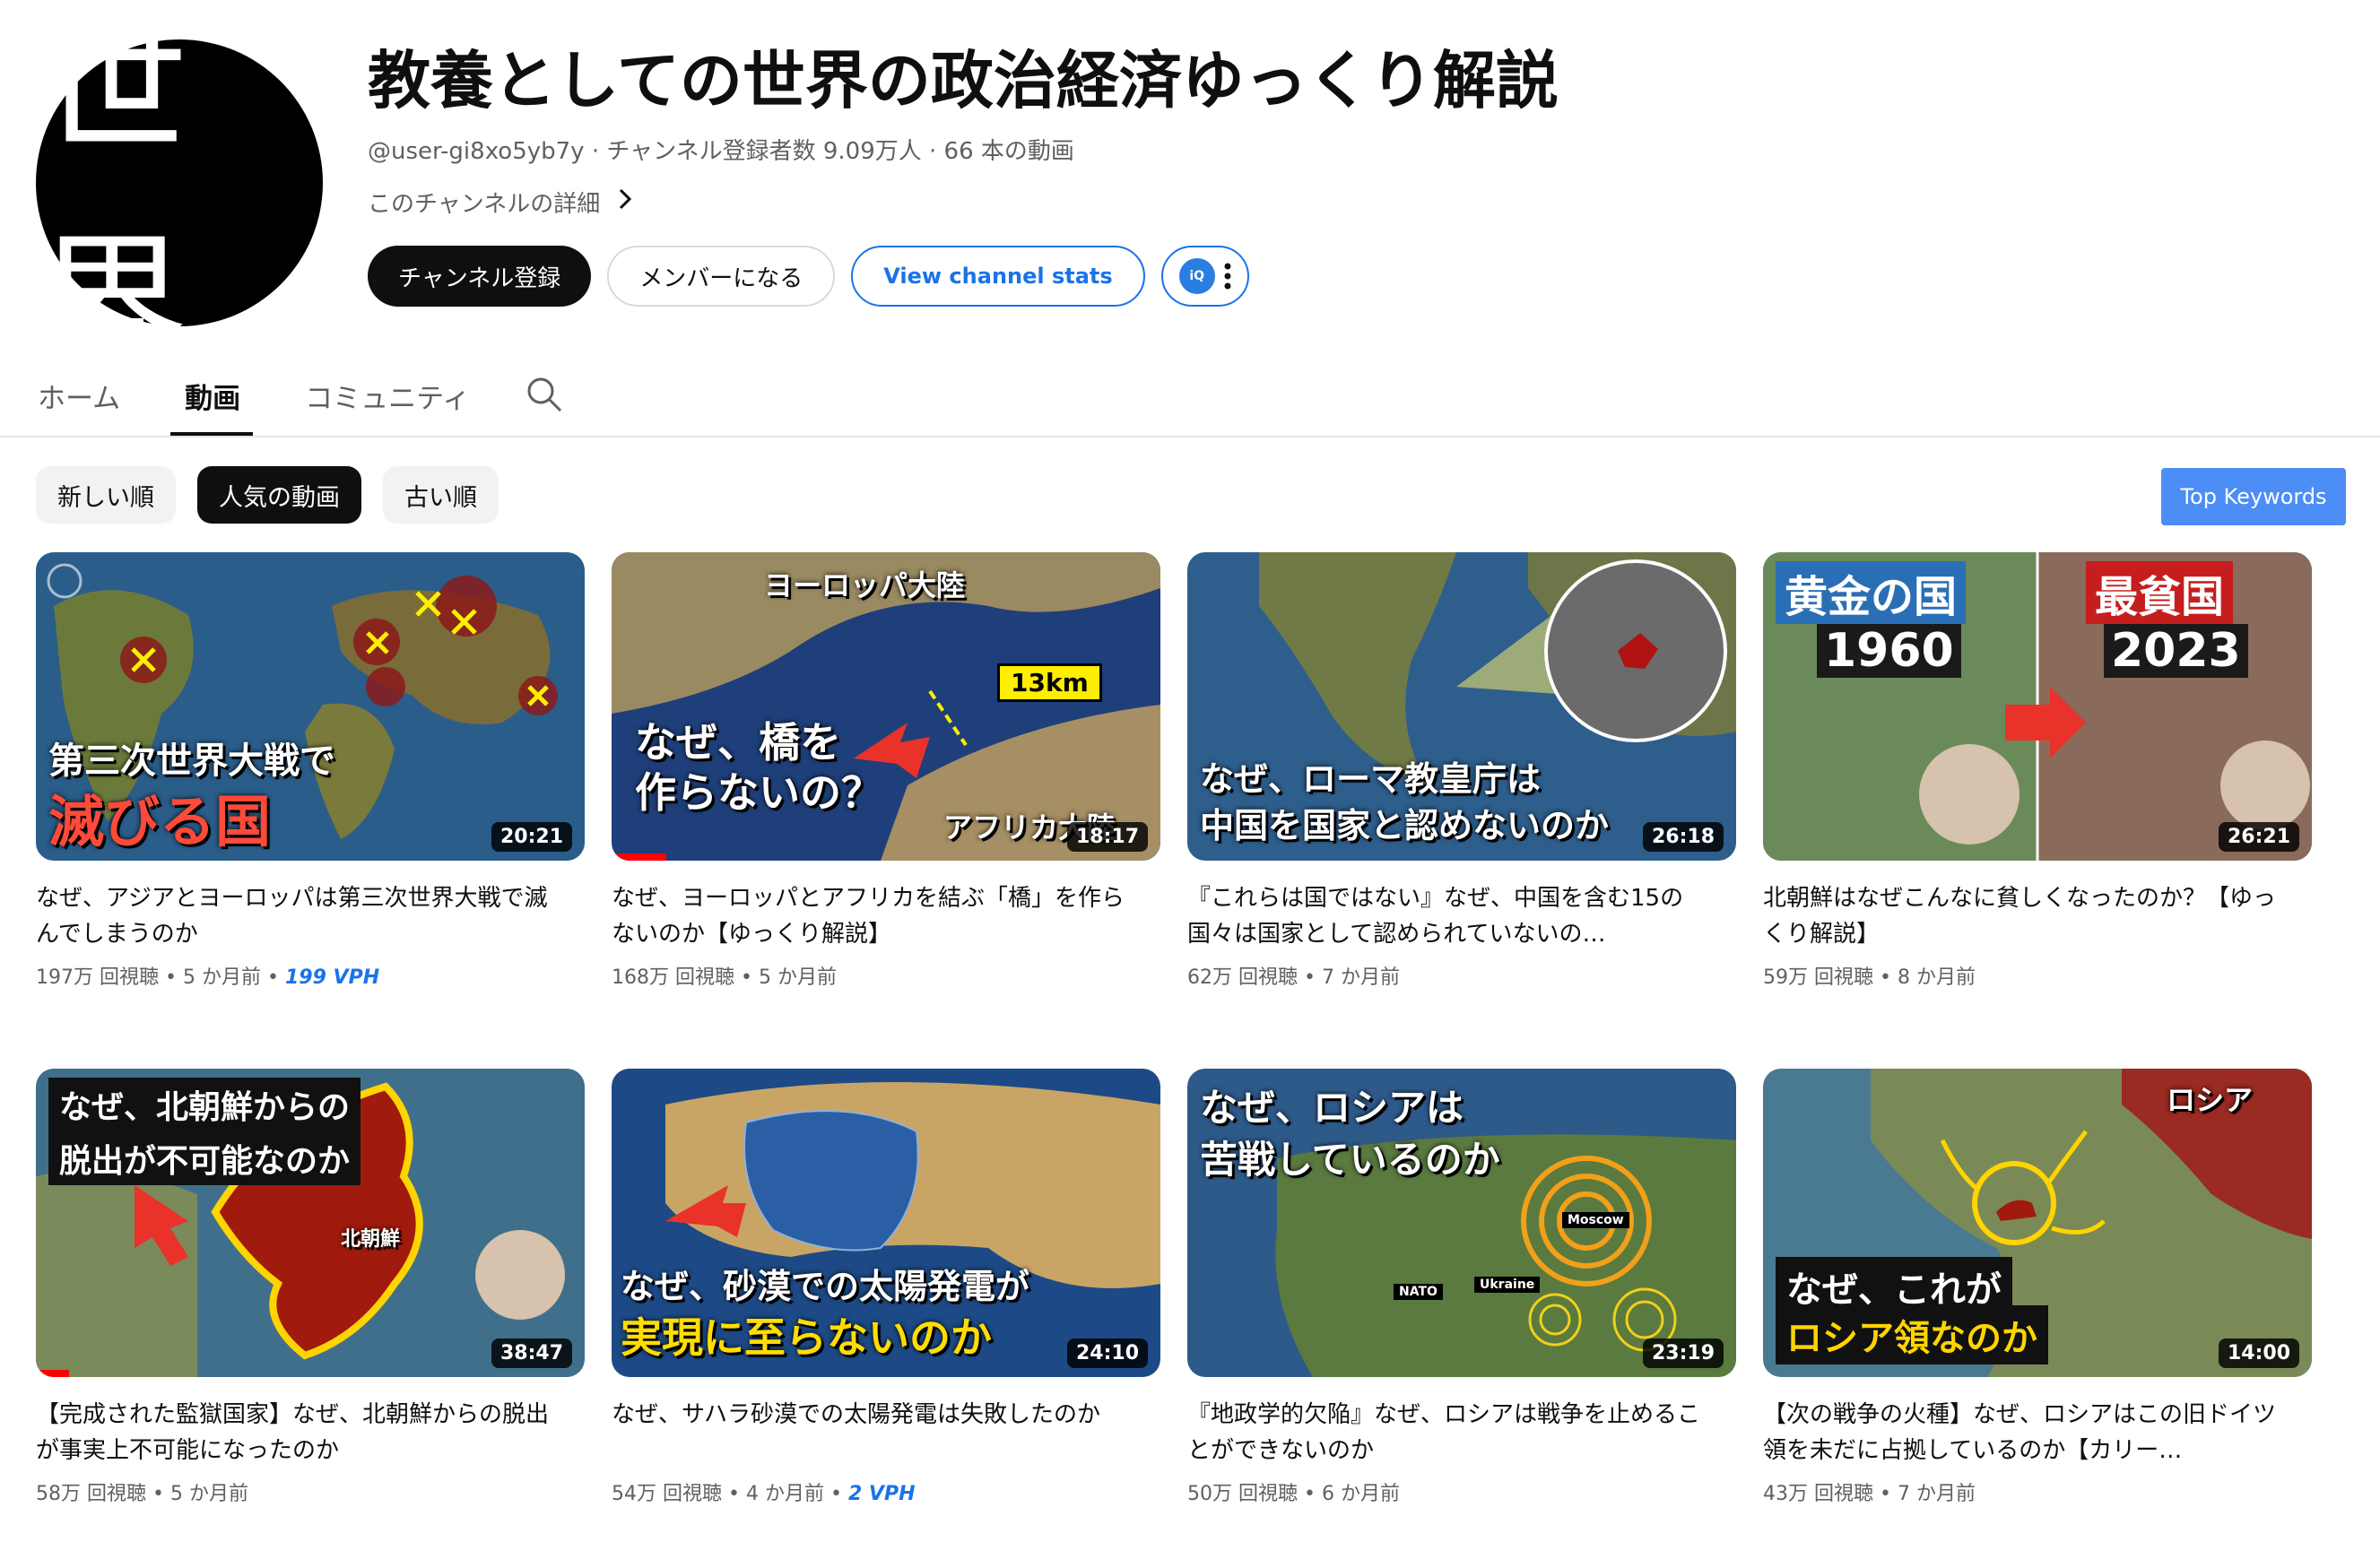  I want to click on video-thumbnail: ロシア なぜ、これが ロシア領なのか 14:00, so click(2037, 1223).